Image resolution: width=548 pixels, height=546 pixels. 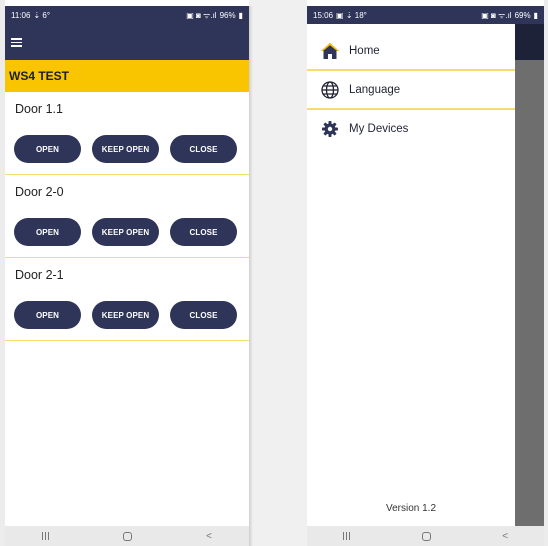 I want to click on battery-level: 96%, so click(x=227, y=15).